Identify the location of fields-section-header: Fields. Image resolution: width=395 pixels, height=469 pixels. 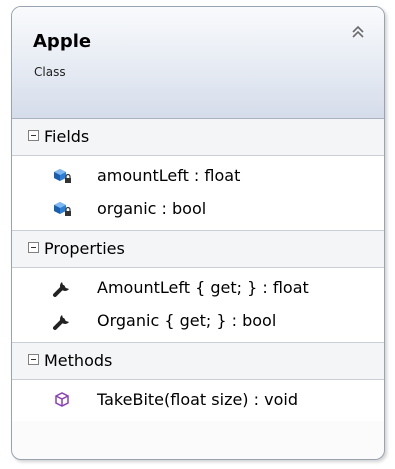
(198, 137).